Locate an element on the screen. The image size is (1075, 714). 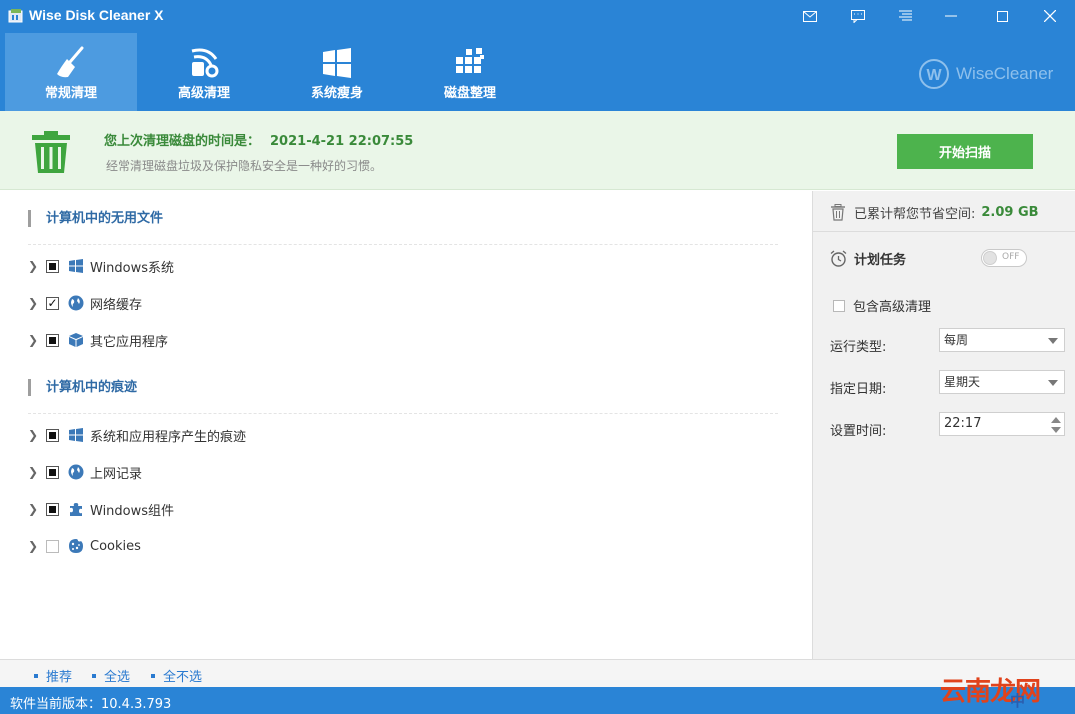
schedule-toggle: OFF is located at coordinates (1004, 258).